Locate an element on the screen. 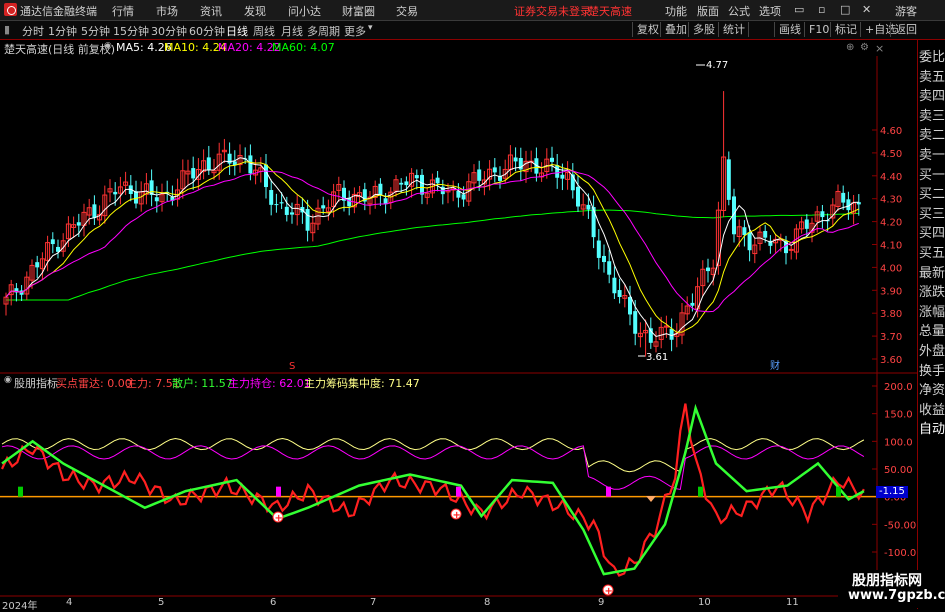  side-panel-item: 买三 is located at coordinates (932, 212).